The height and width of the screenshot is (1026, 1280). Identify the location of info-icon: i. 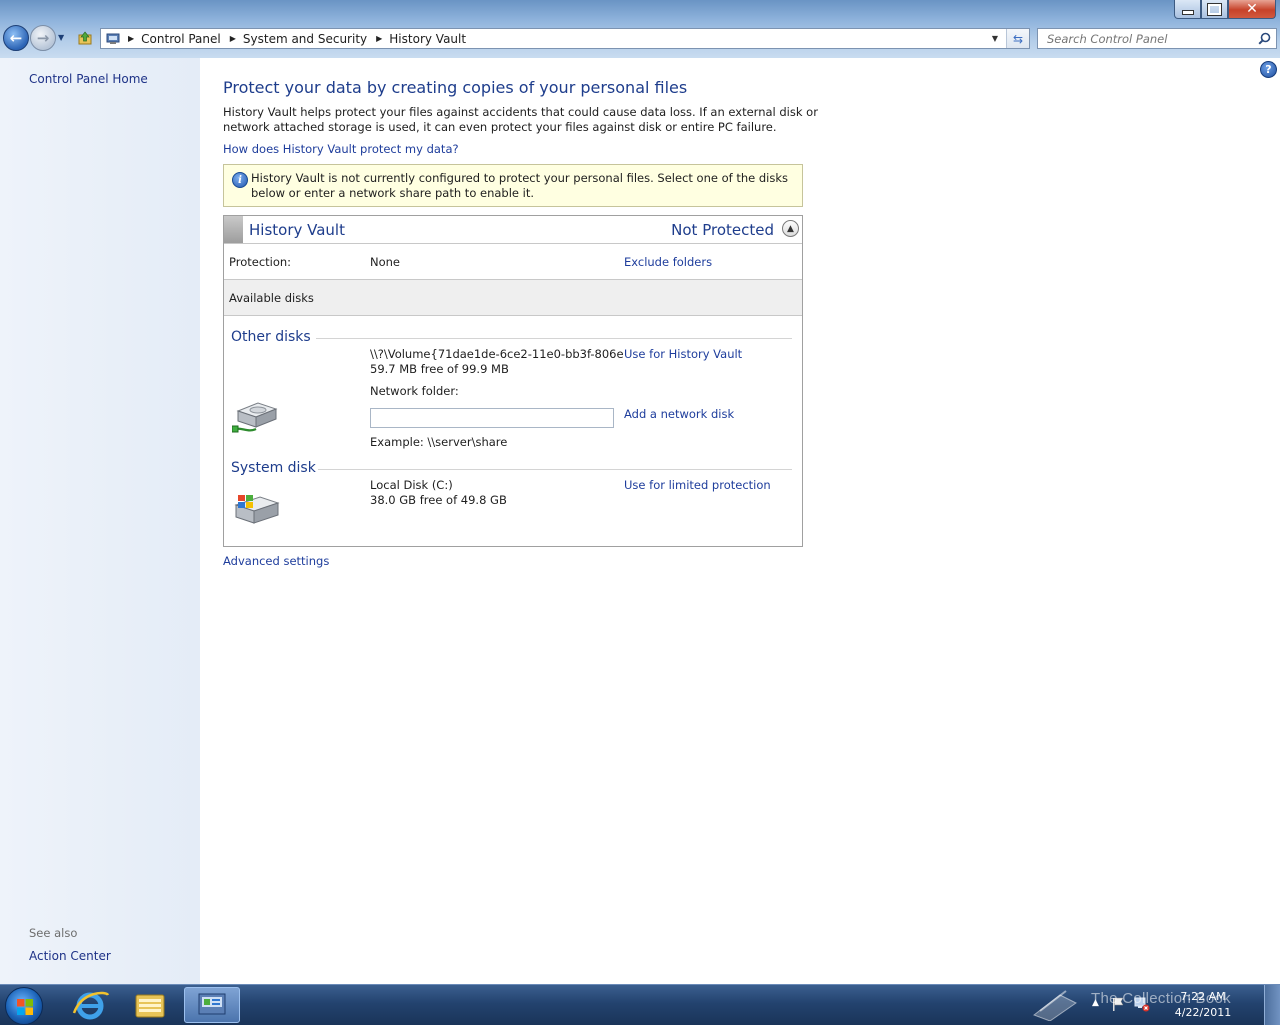
(240, 180).